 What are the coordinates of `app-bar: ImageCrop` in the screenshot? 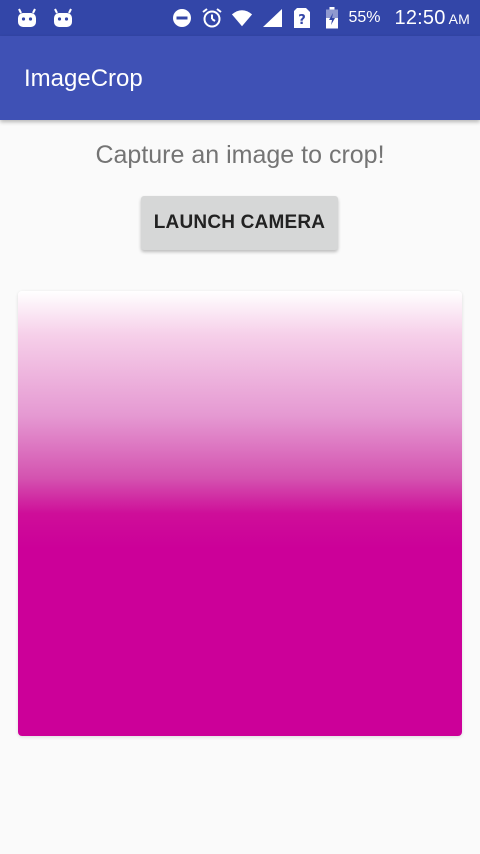 It's located at (240, 78).